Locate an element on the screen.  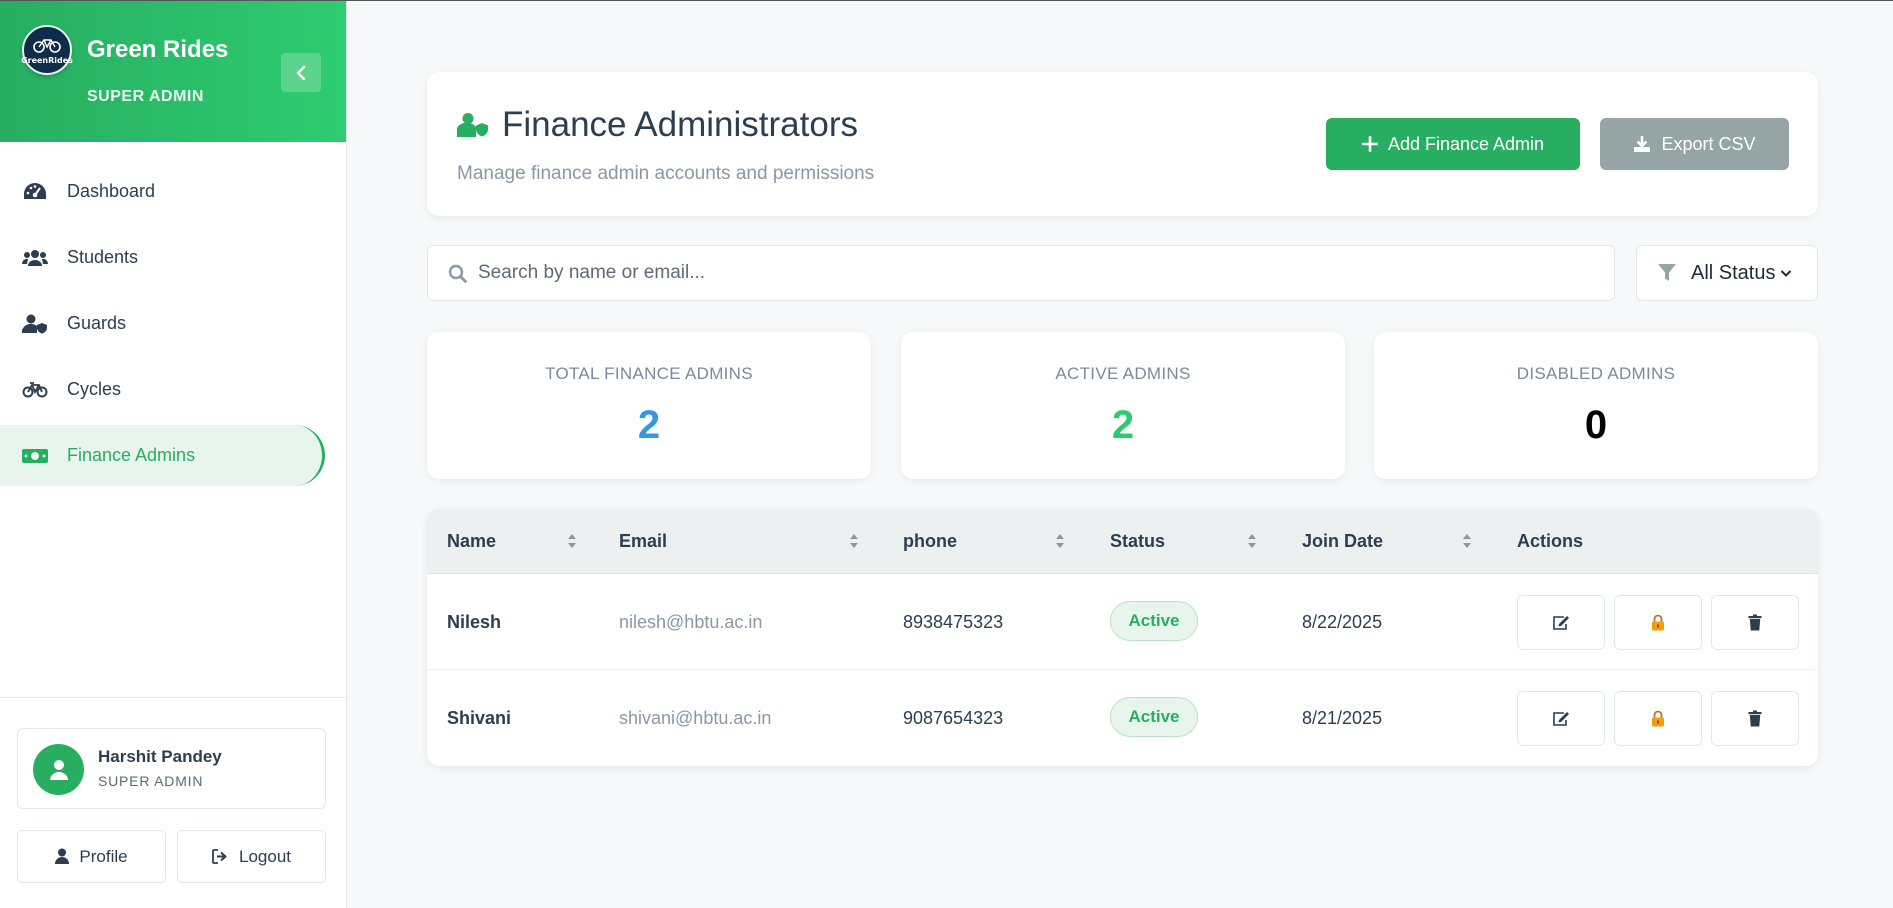
logout-button: Logout is located at coordinates (251, 856).